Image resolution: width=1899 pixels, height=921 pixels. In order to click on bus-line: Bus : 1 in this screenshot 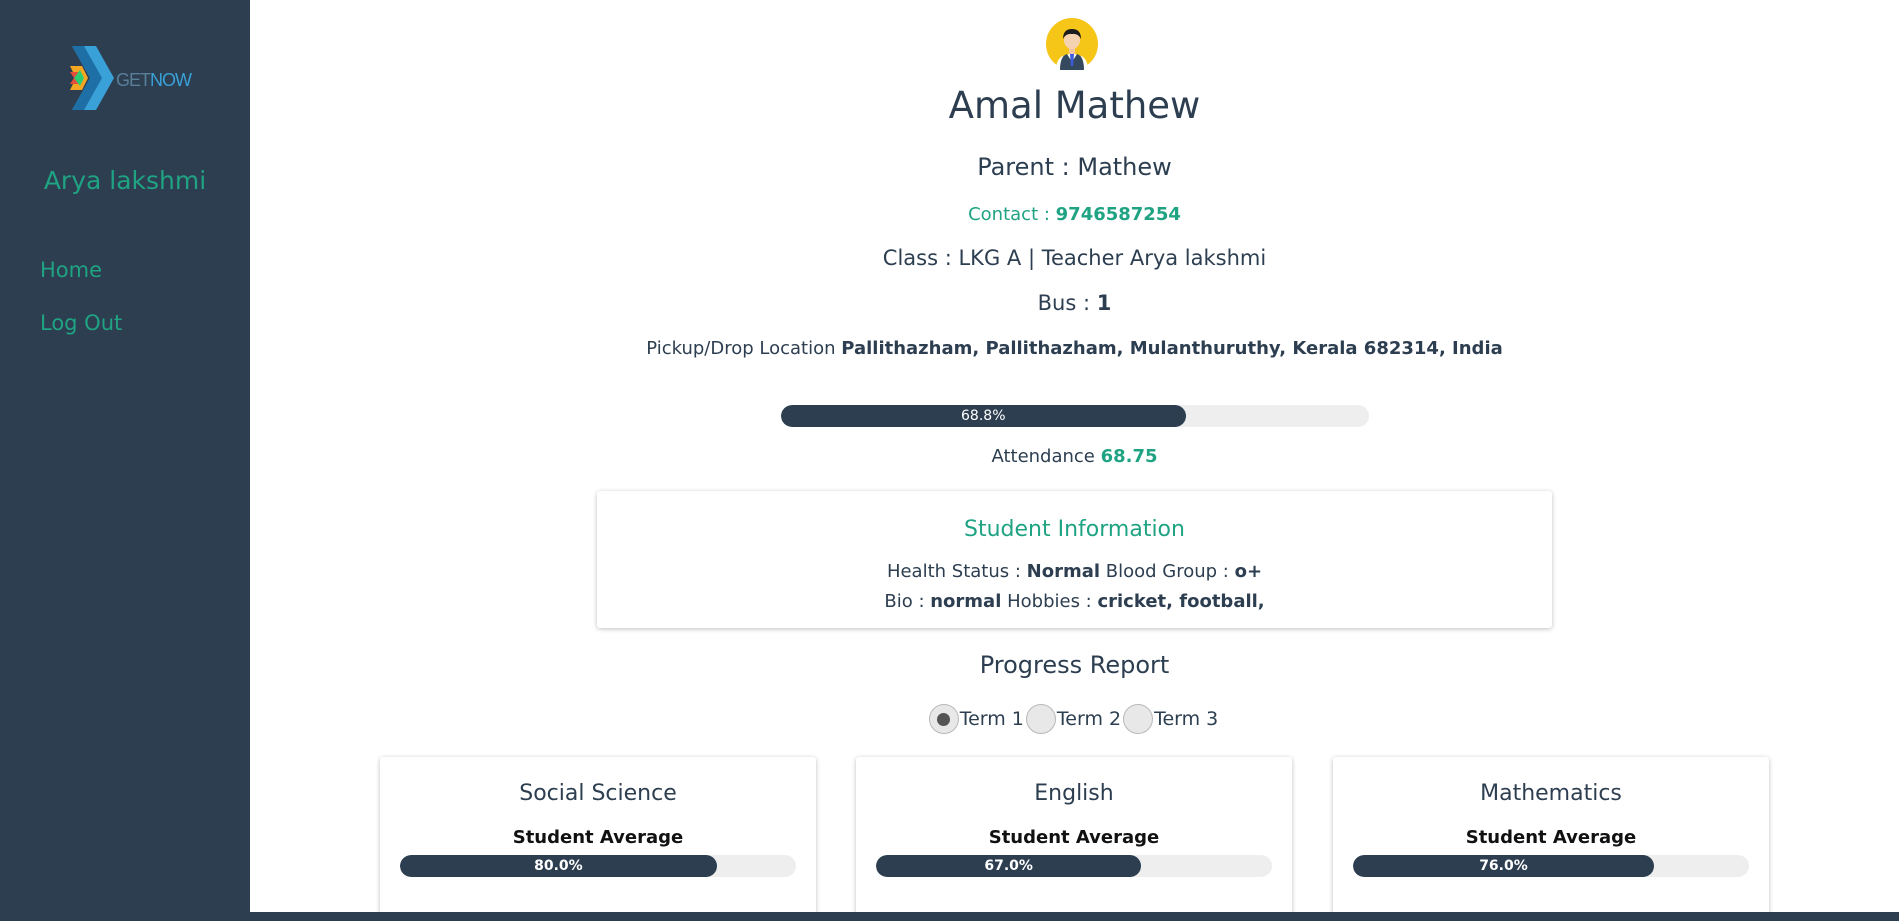, I will do `click(1074, 303)`.